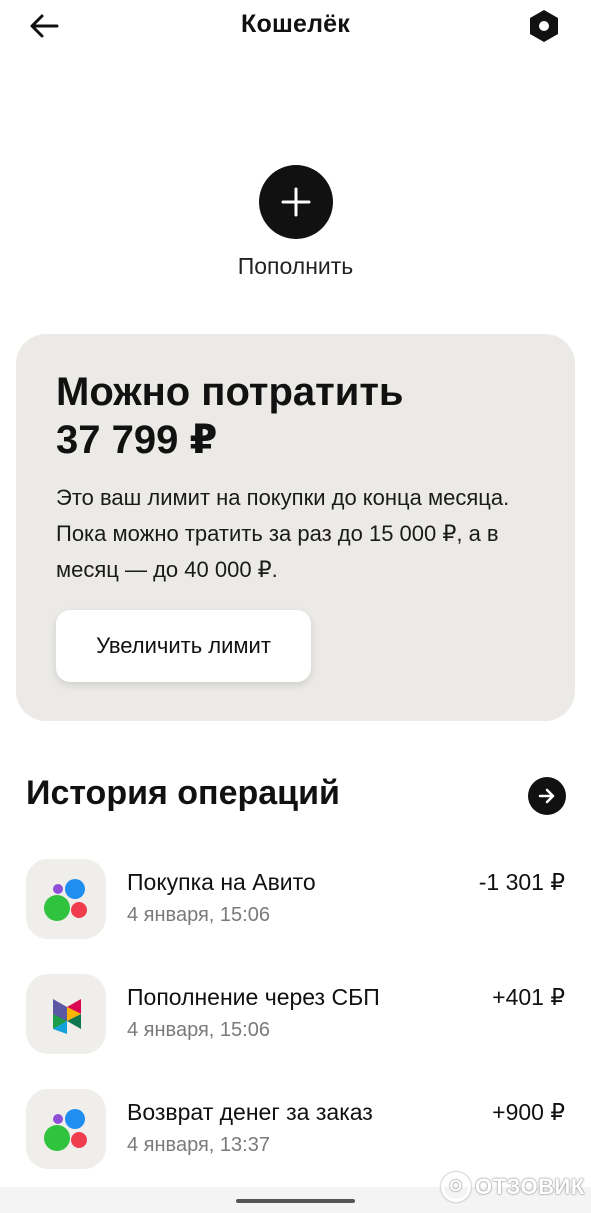  I want to click on sbp-logo-icon, so click(66, 1014).